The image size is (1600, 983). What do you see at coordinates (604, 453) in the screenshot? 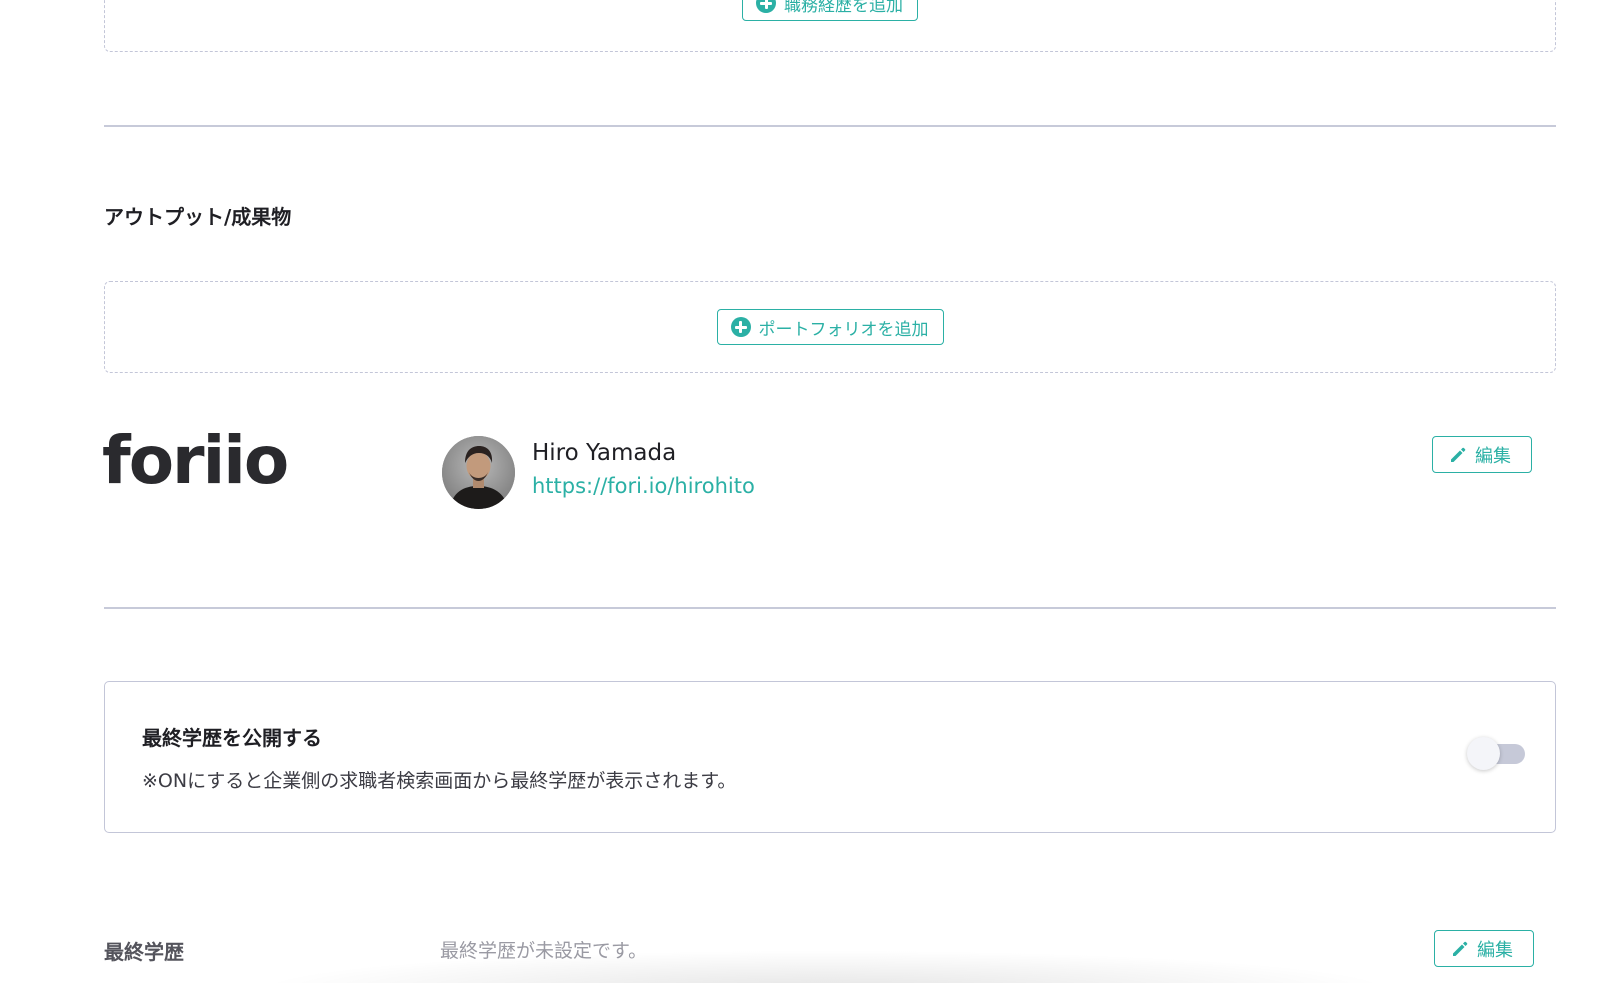
I see `profile-name: Hiro Yamada` at bounding box center [604, 453].